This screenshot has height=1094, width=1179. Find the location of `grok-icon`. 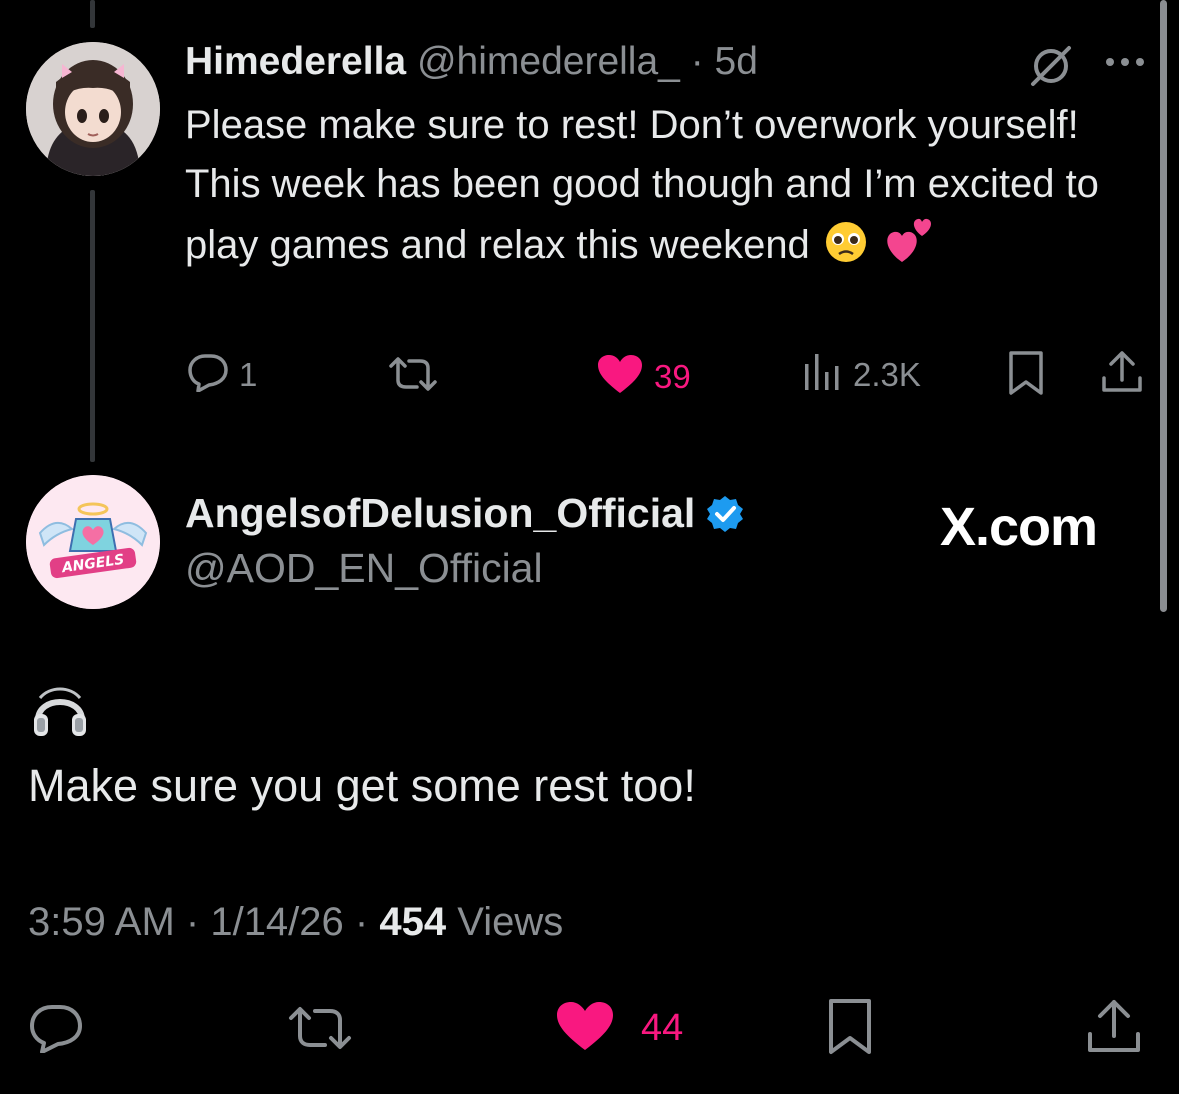

grok-icon is located at coordinates (1051, 68).